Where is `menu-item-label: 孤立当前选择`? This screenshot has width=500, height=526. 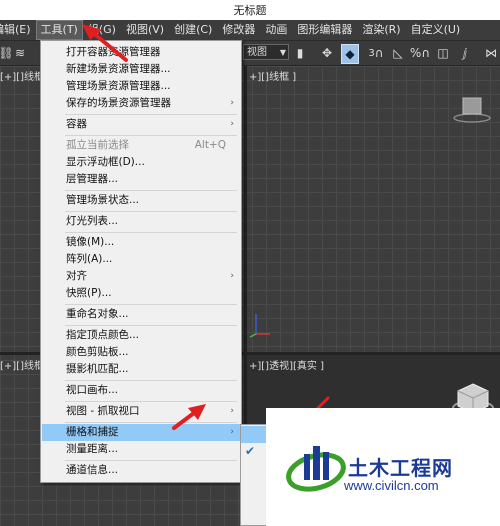 menu-item-label: 孤立当前选择 is located at coordinates (97, 145).